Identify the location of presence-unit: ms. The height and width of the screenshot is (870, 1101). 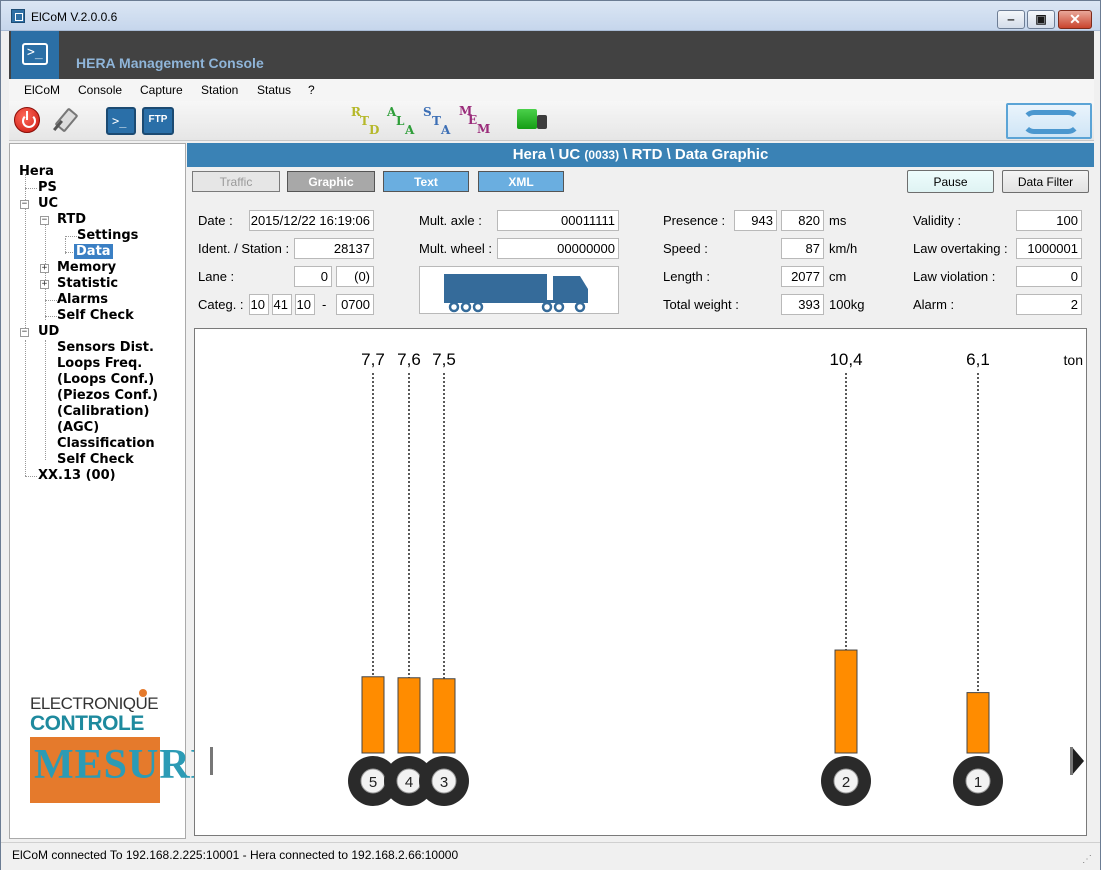
(838, 220).